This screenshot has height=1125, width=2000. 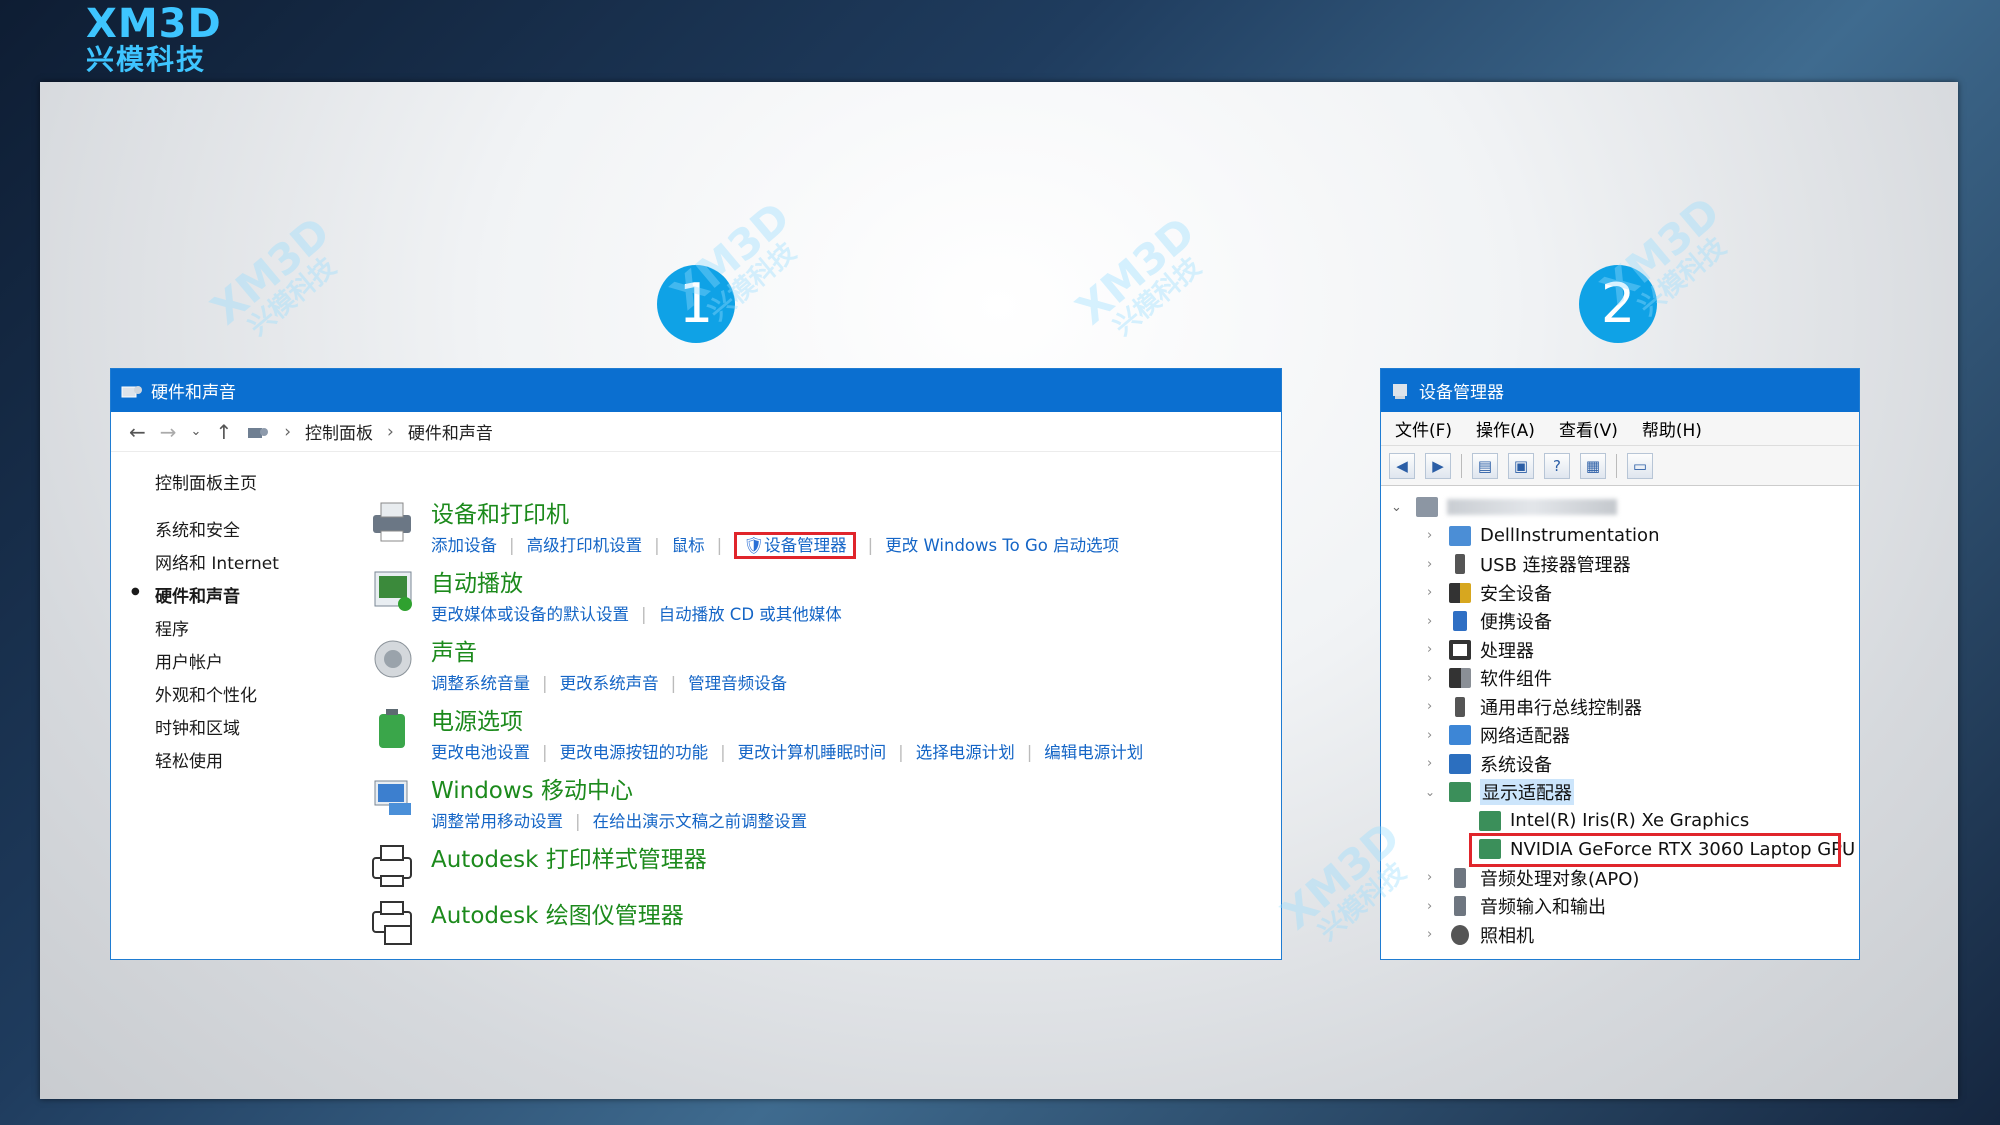 What do you see at coordinates (1460, 706) in the screenshot?
I see `usb-controller-icon` at bounding box center [1460, 706].